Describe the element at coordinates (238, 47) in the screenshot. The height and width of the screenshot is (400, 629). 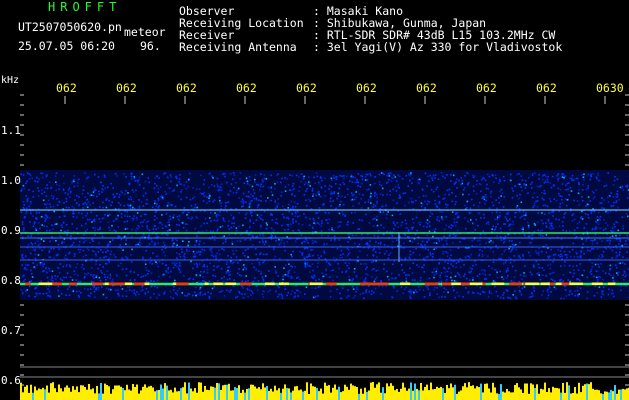
I see `antenna-label: Receiving Antenna` at that location.